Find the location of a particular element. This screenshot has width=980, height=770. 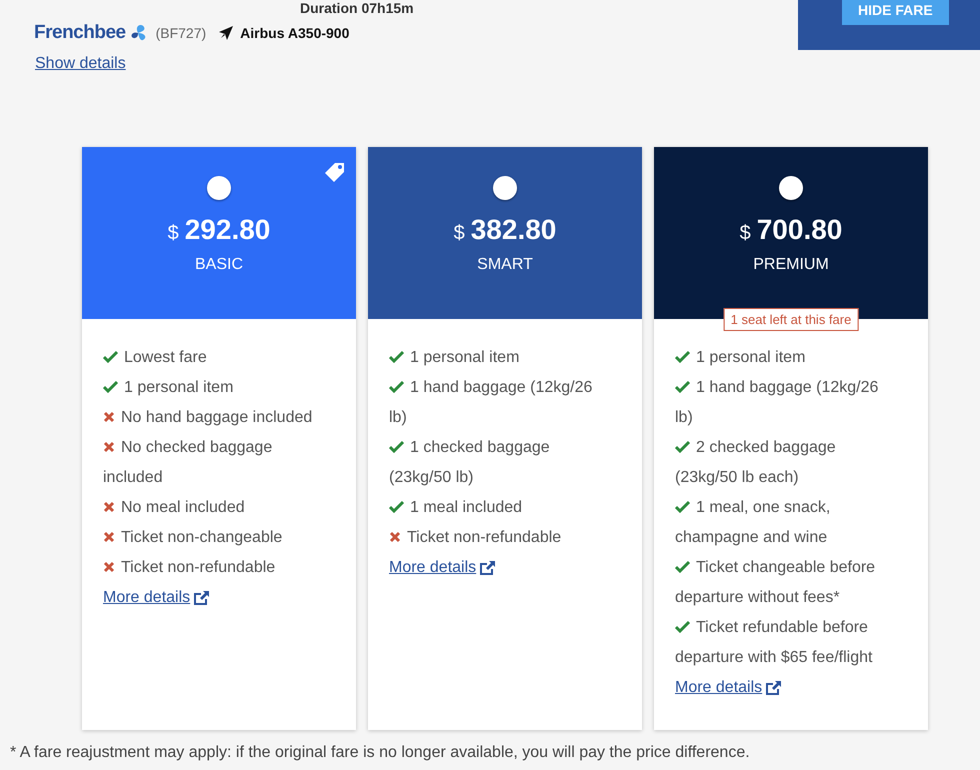

availability-notice: 1 seat left at this fare is located at coordinates (791, 319).